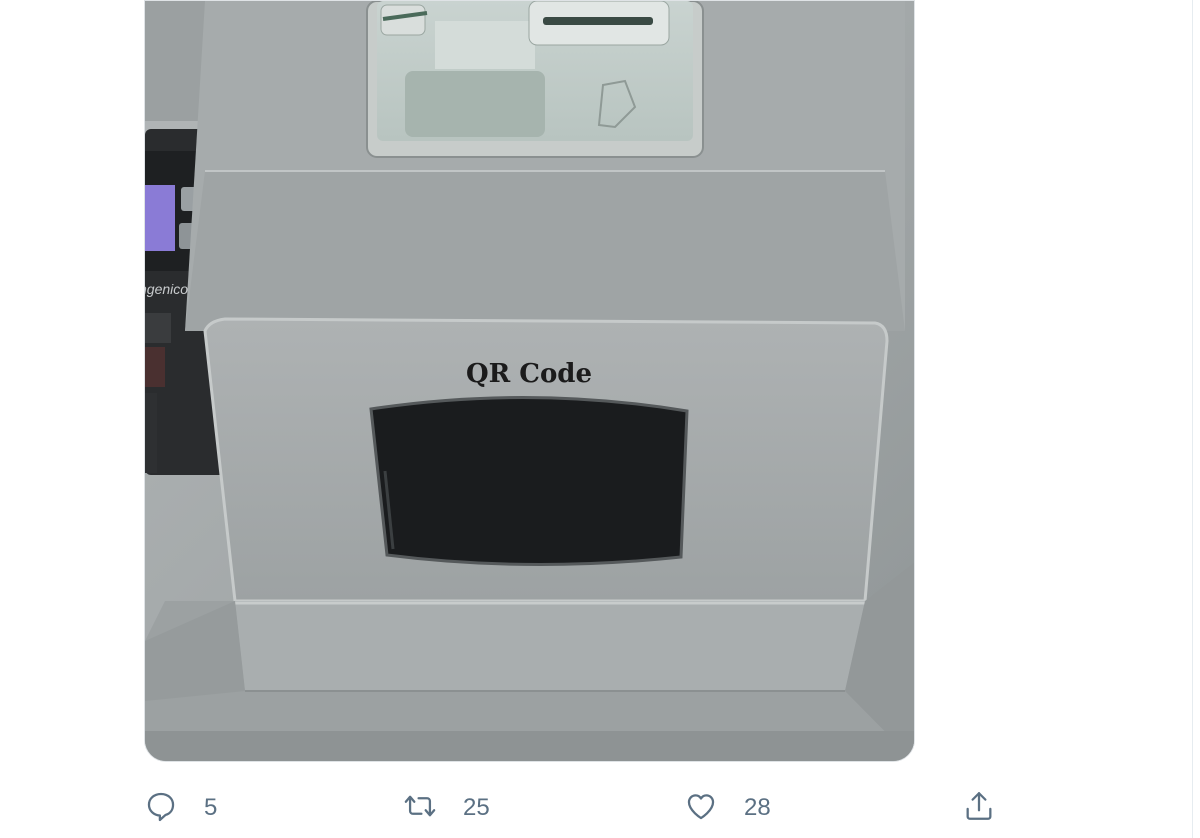 The image size is (1200, 838). Describe the element at coordinates (727, 808) in the screenshot. I see `like-button: 28` at that location.